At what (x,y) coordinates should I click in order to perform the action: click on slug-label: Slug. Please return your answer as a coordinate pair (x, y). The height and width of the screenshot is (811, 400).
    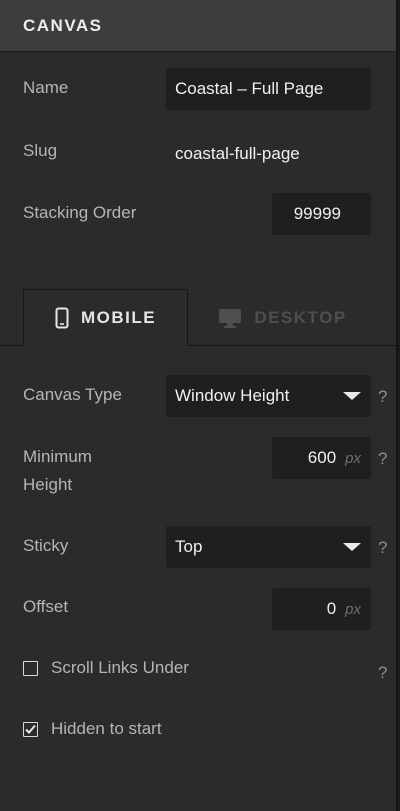
    Looking at the image, I should click on (40, 150).